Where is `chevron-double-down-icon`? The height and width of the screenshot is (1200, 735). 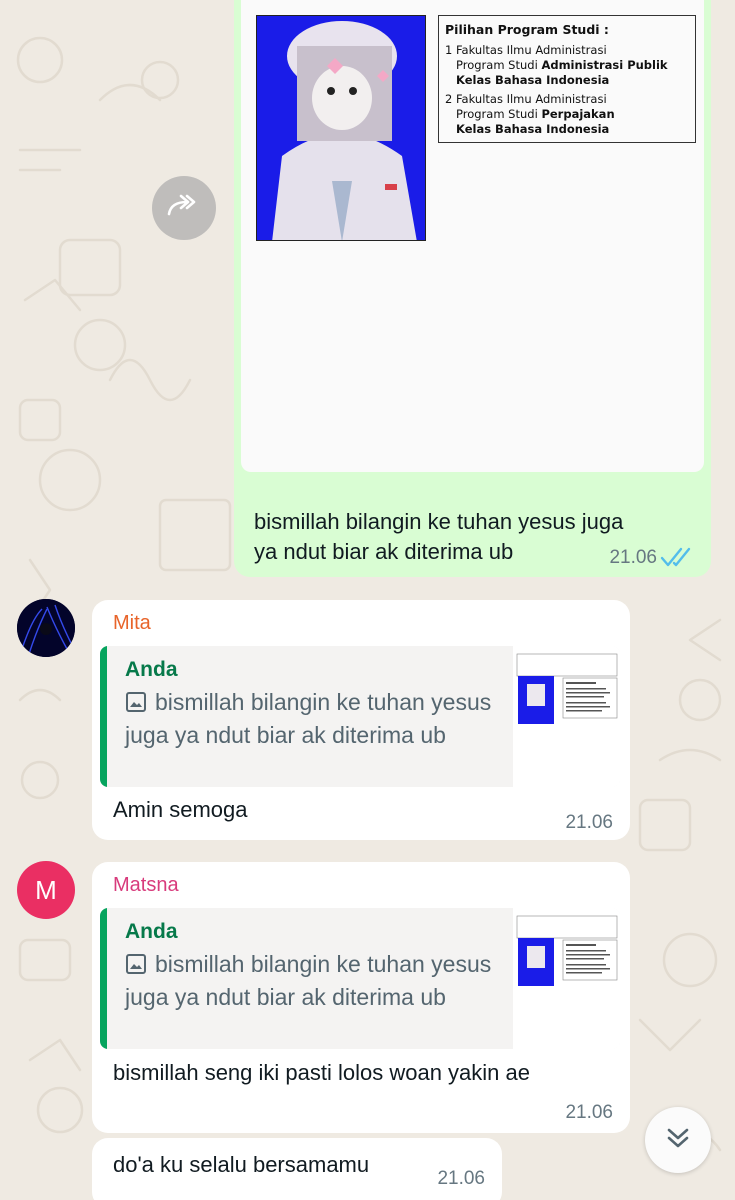 chevron-double-down-icon is located at coordinates (678, 1140).